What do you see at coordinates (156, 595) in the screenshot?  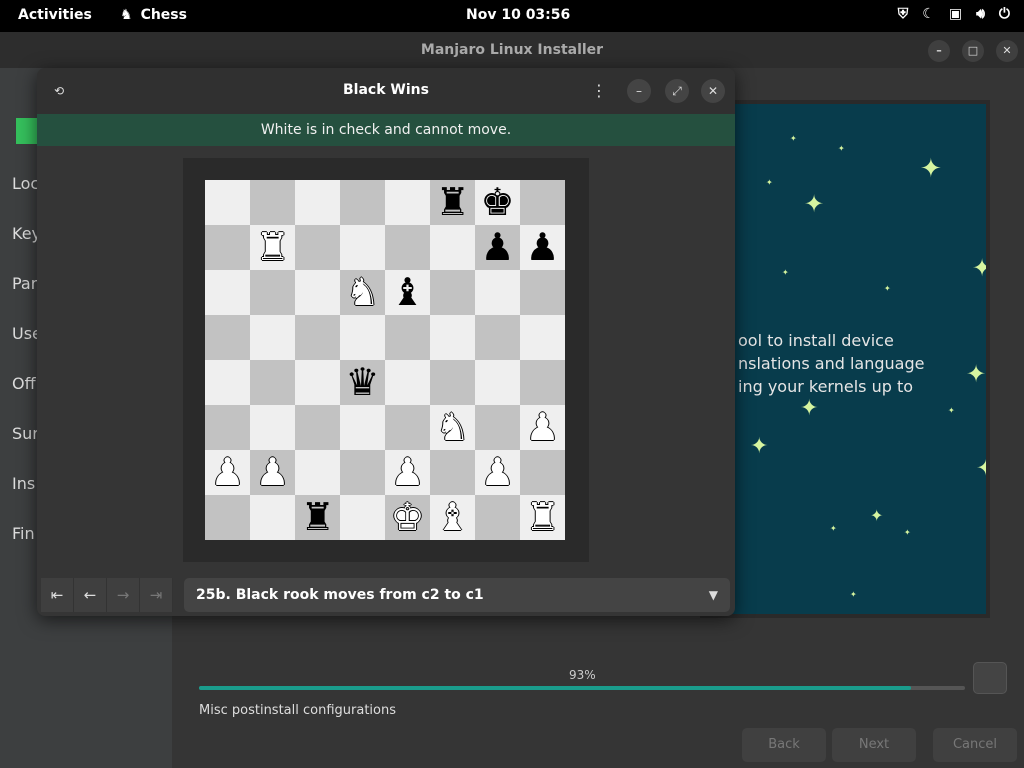 I see `last-move-icon: ⇥` at bounding box center [156, 595].